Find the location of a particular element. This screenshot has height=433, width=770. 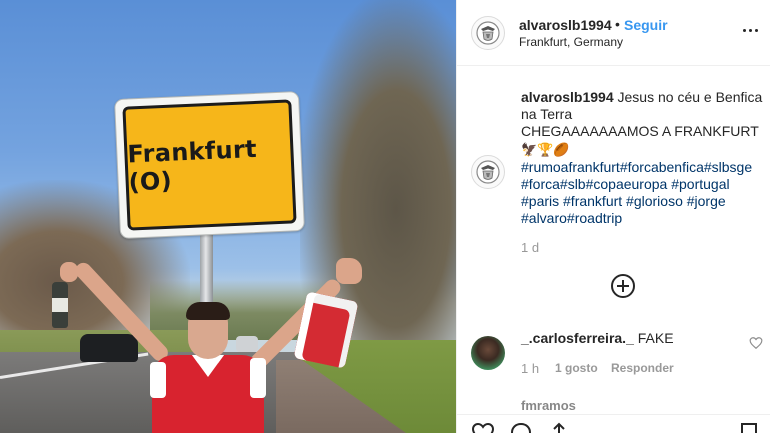

load-more-comments-button is located at coordinates (623, 286).